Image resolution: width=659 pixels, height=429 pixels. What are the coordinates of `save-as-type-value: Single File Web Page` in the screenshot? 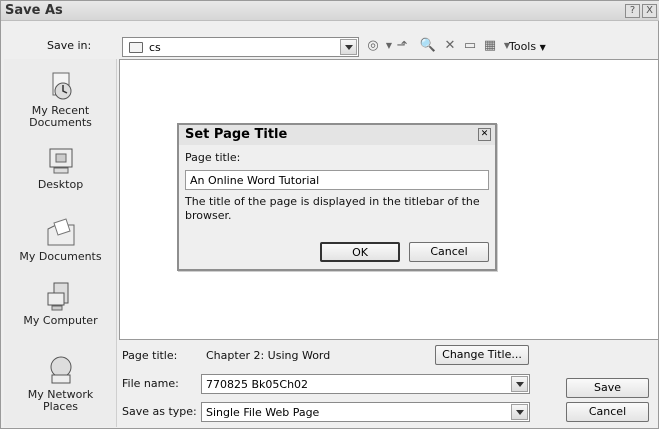 It's located at (263, 412).